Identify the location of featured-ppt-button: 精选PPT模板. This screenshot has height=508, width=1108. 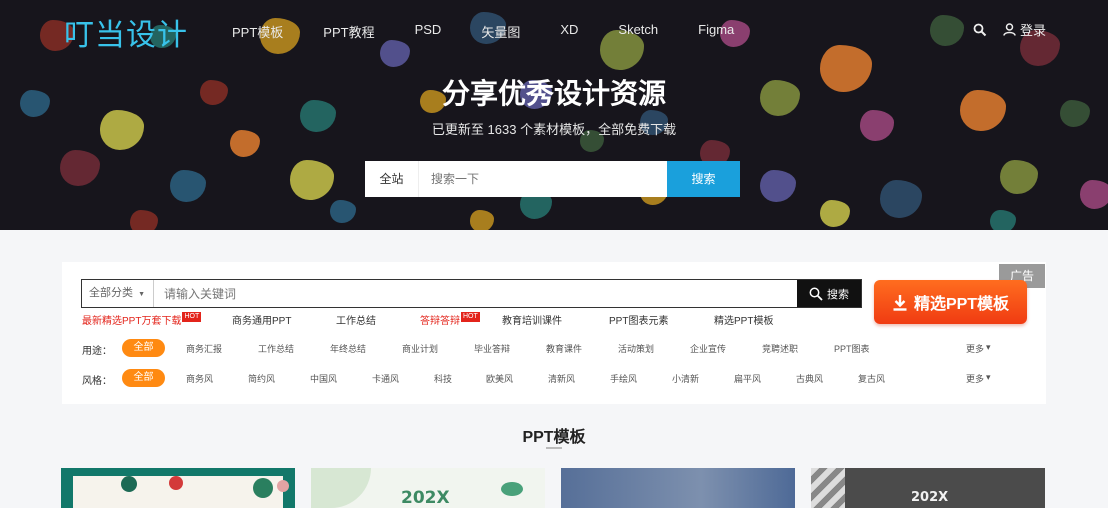
(950, 302).